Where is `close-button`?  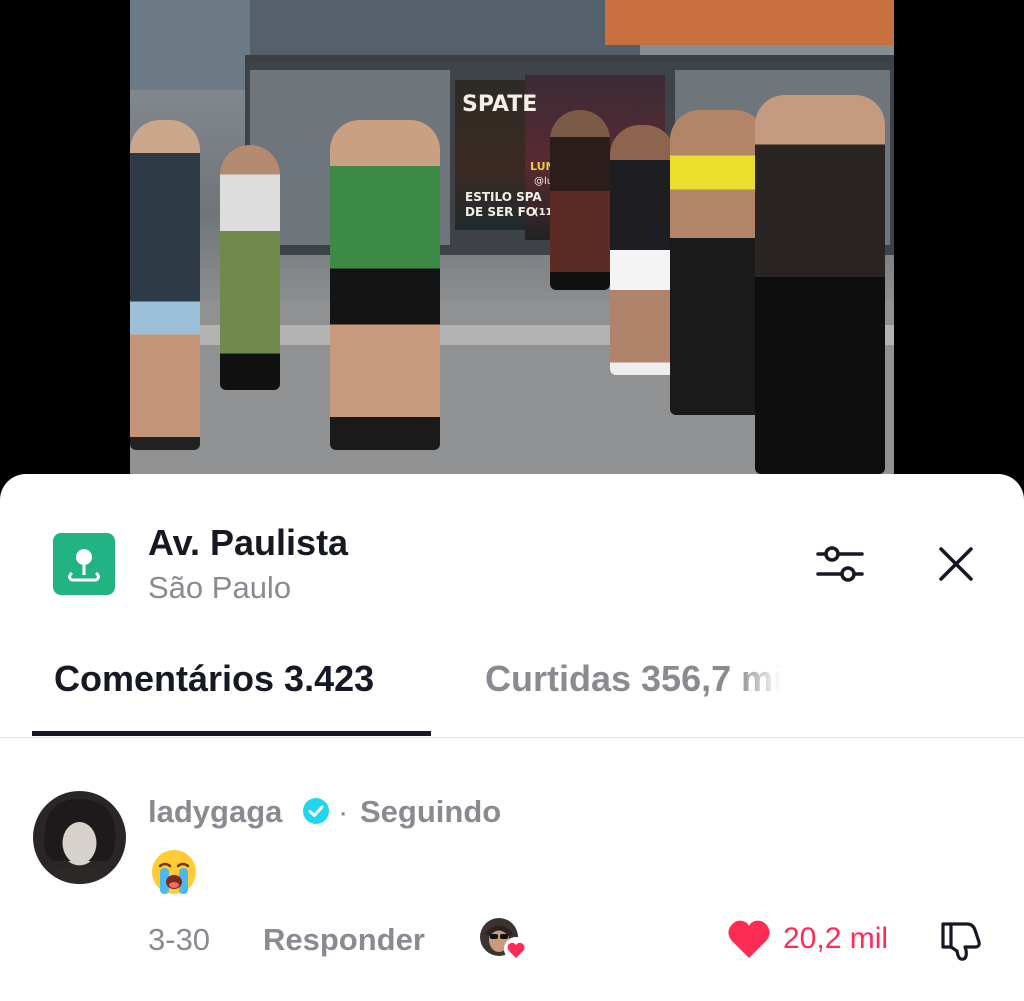
close-button is located at coordinates (956, 564).